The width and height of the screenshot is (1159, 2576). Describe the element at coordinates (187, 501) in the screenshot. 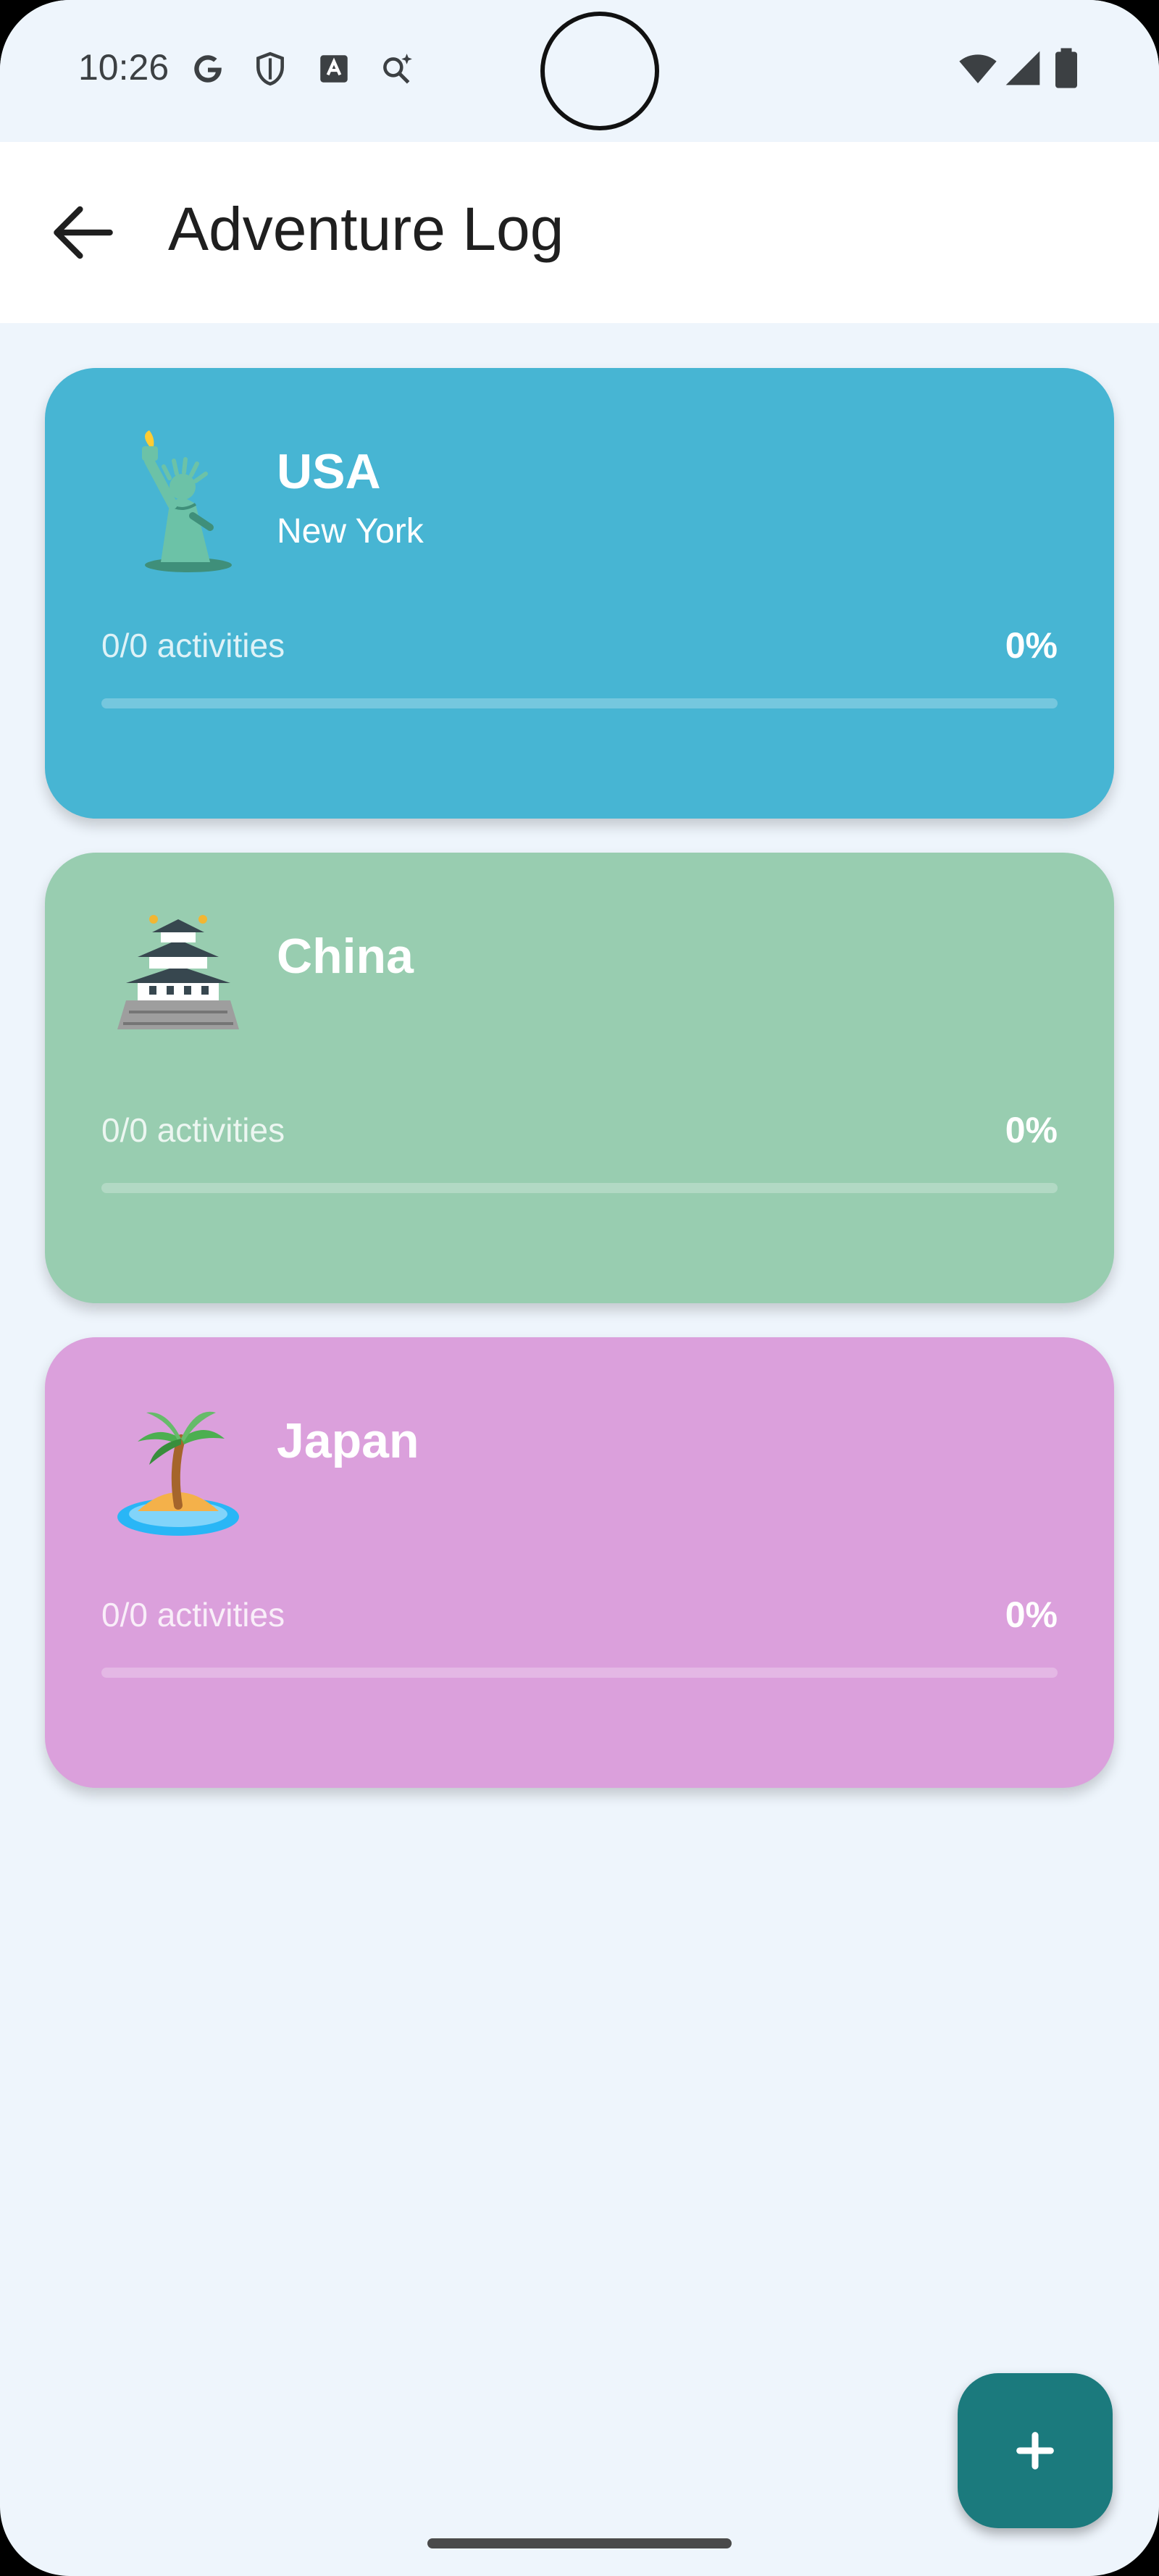

I see `statue-of-liberty-icon` at that location.